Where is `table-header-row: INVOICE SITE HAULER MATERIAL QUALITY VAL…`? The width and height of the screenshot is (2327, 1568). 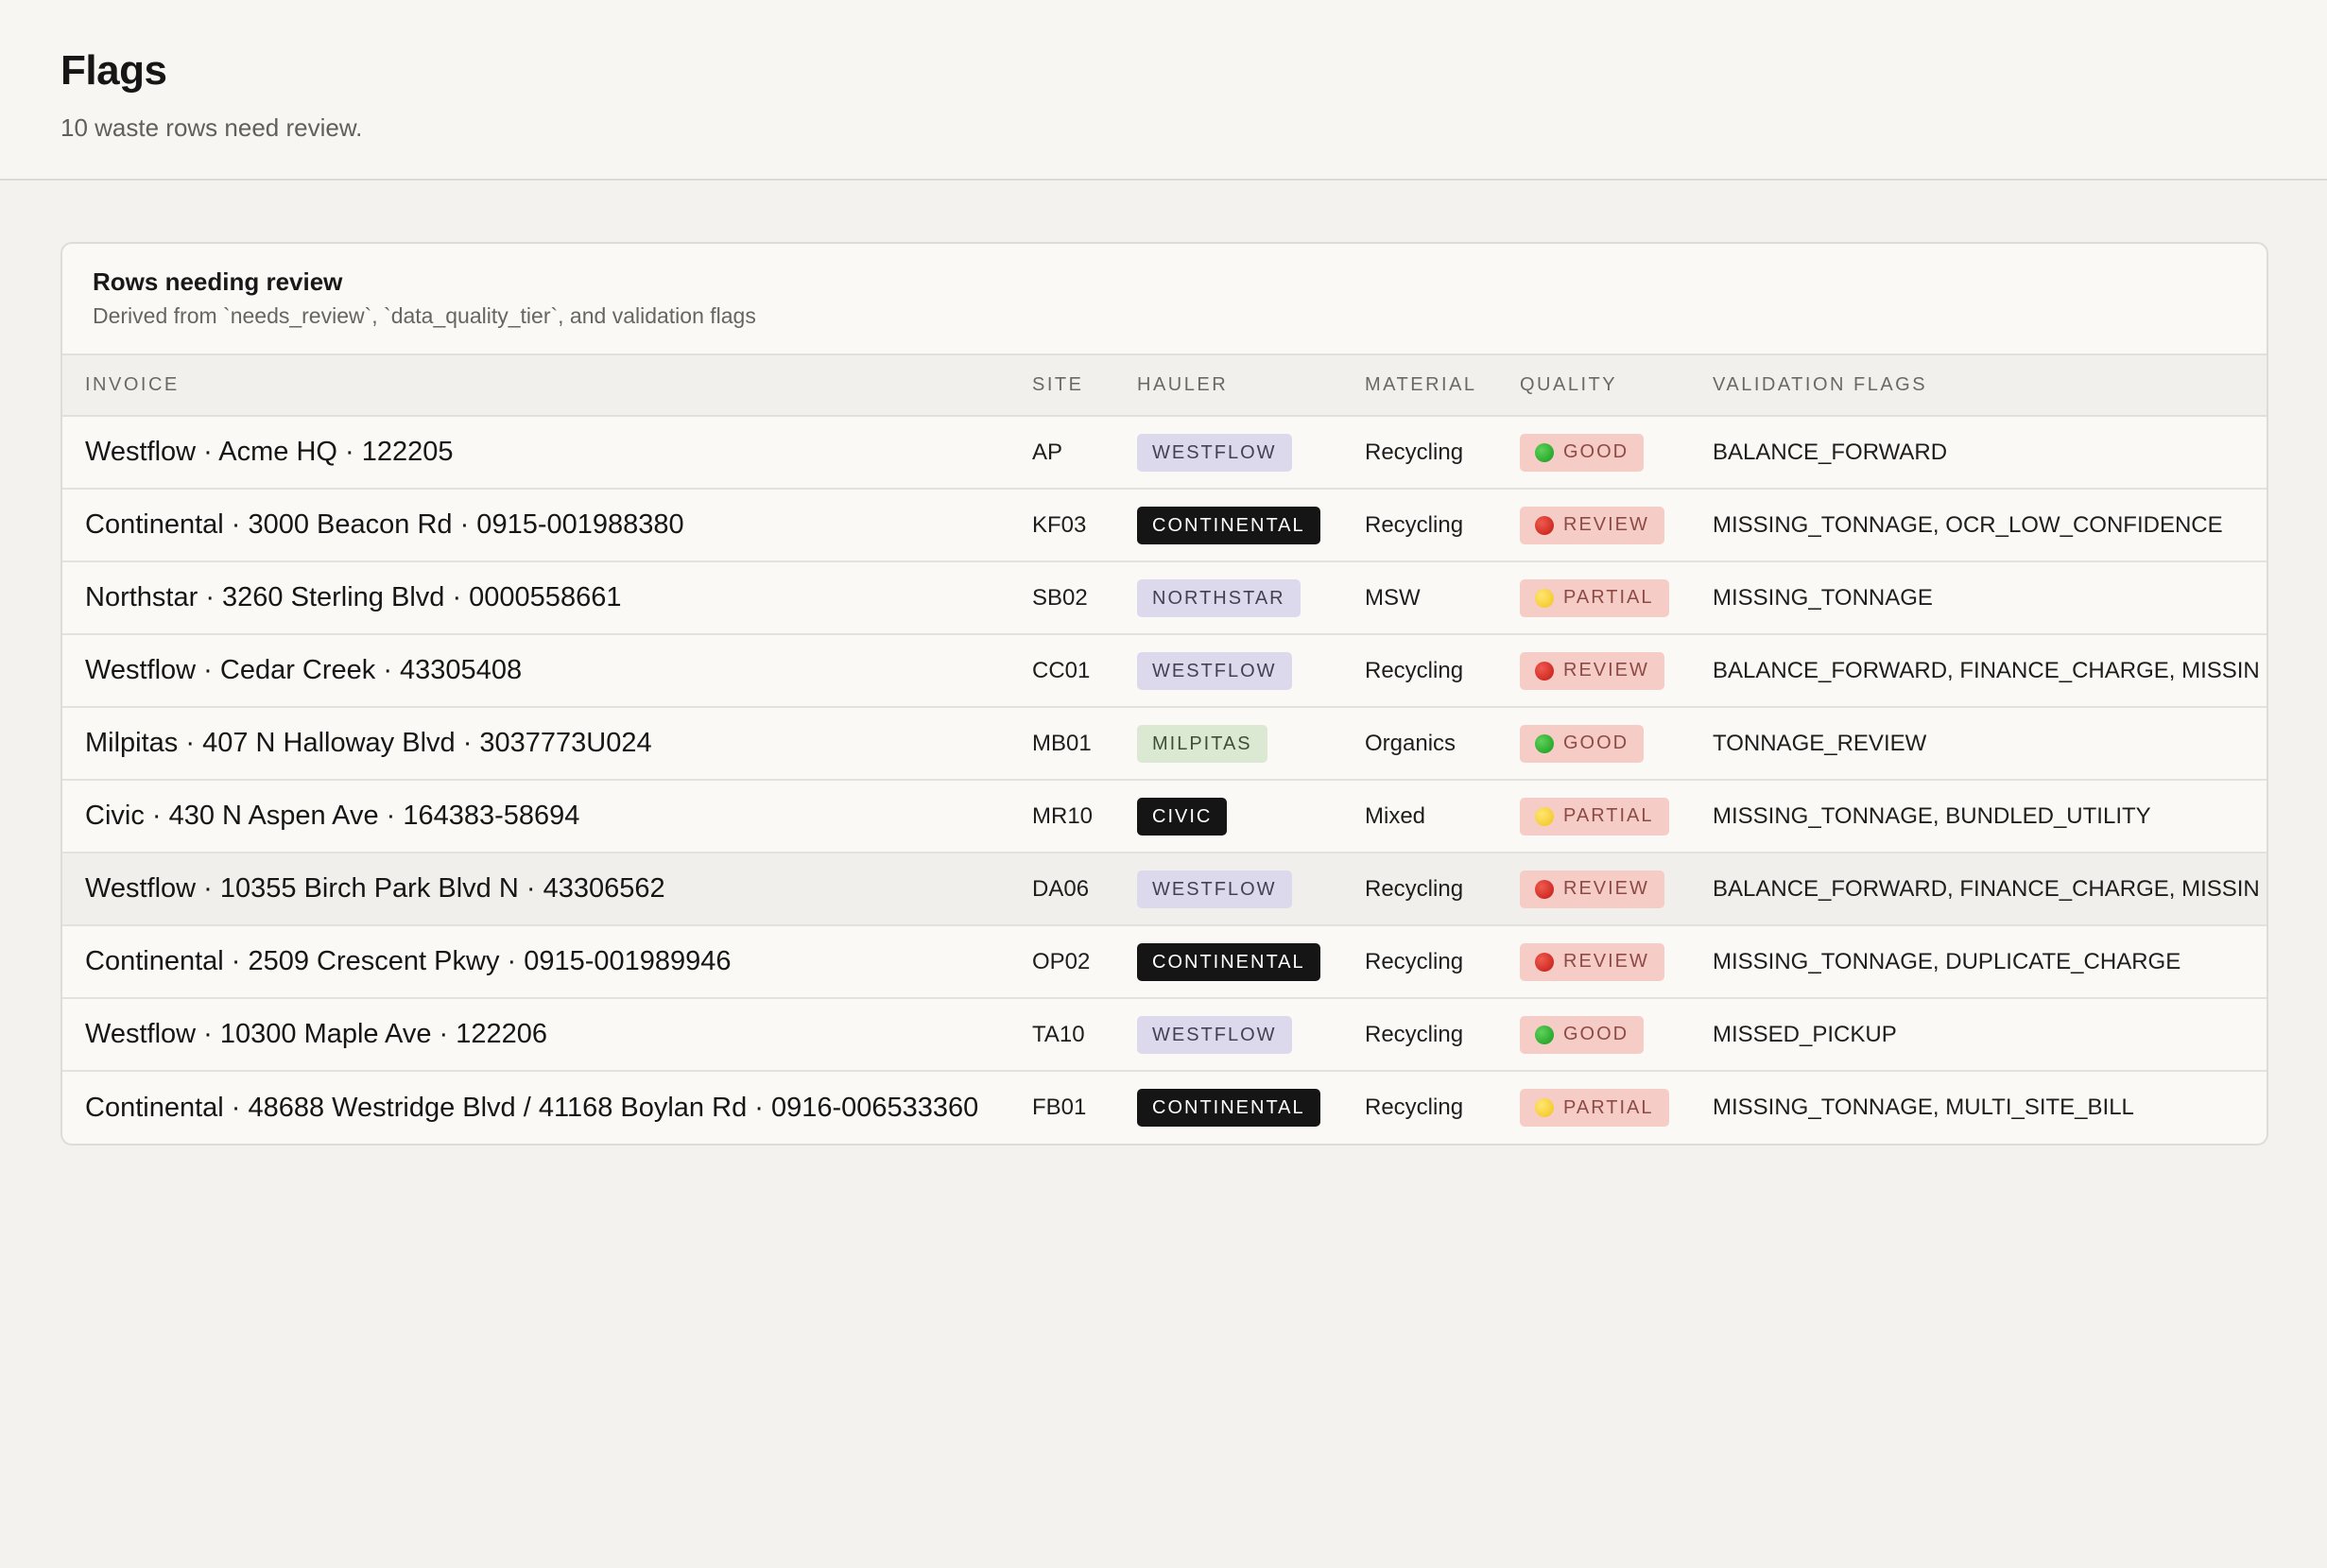 table-header-row: INVOICE SITE HAULER MATERIAL QUALITY VAL… is located at coordinates (1164, 386).